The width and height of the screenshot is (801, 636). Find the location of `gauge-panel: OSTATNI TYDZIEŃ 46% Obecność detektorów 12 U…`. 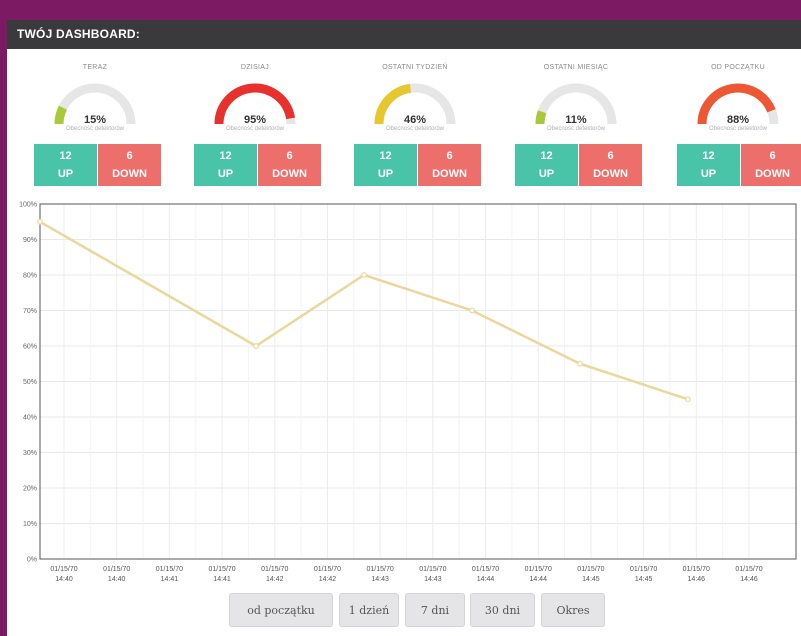

gauge-panel: OSTATNI TYDZIEŃ 46% Obecność detektorów 12 U… is located at coordinates (417, 129).